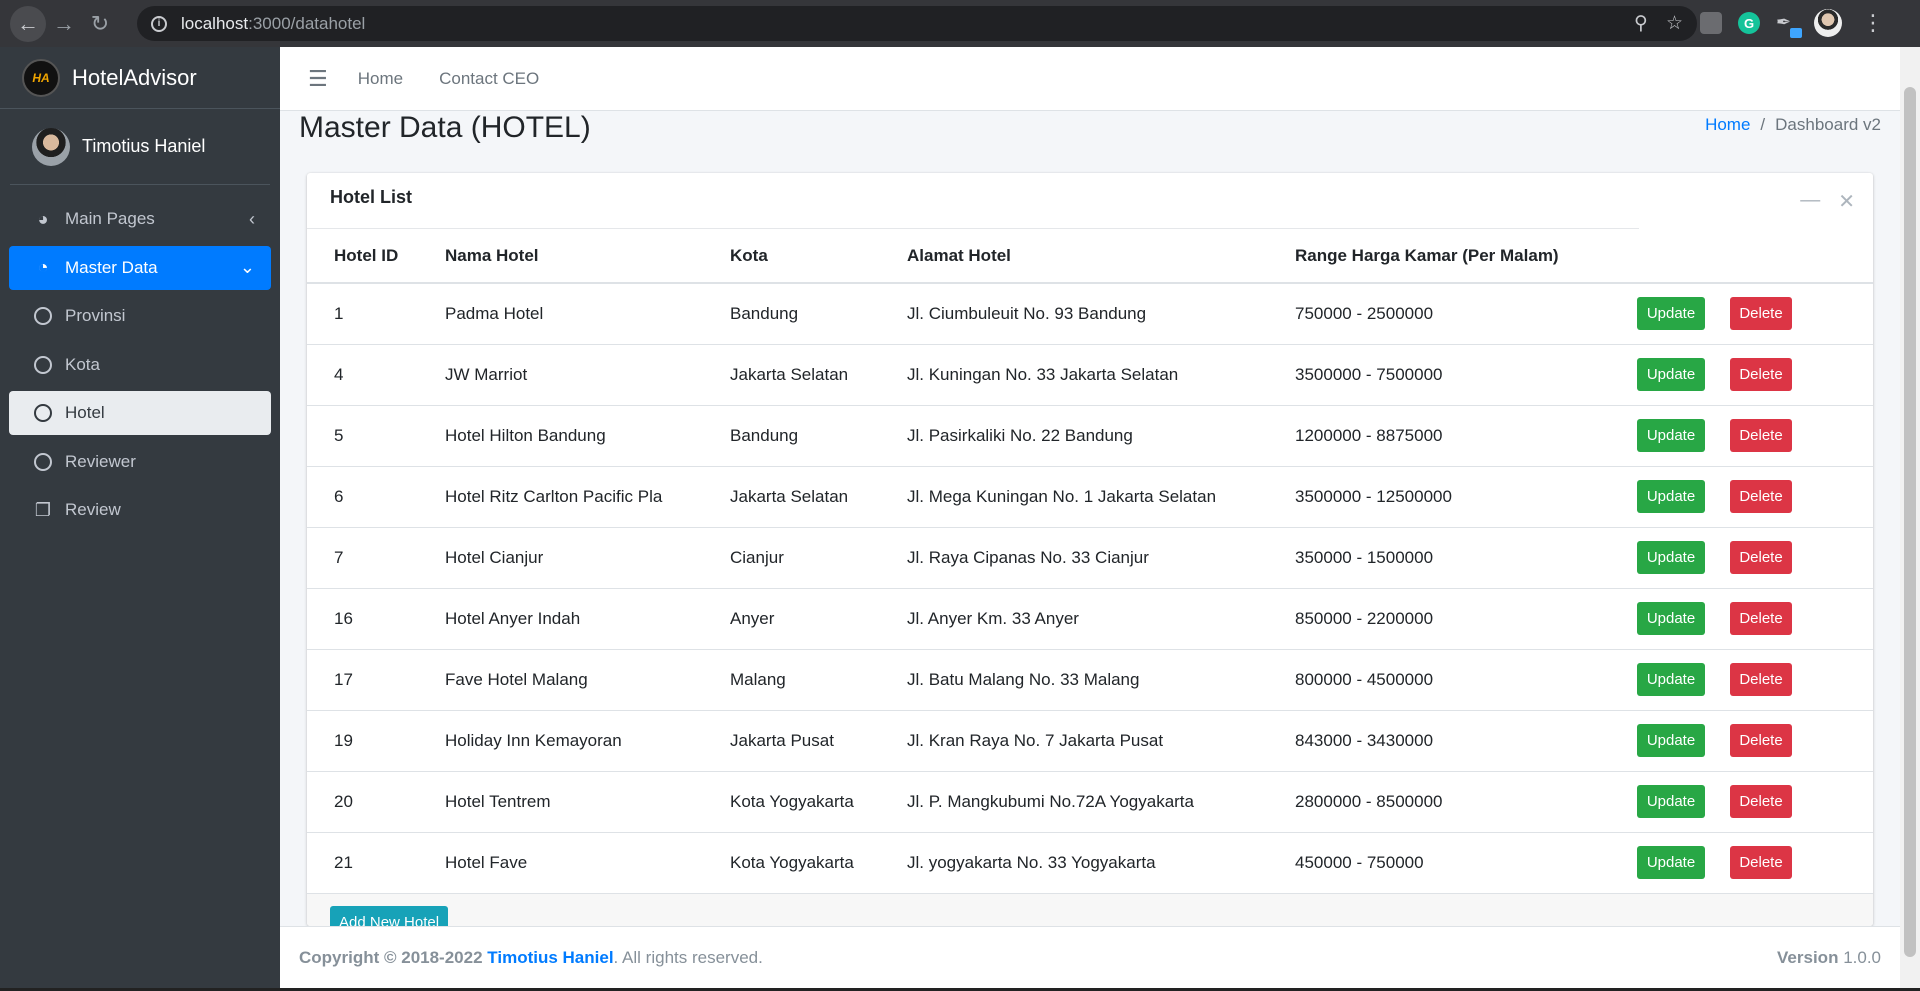  Describe the element at coordinates (140, 316) in the screenshot. I see `sidebar-item-provinsi: Provinsi` at that location.